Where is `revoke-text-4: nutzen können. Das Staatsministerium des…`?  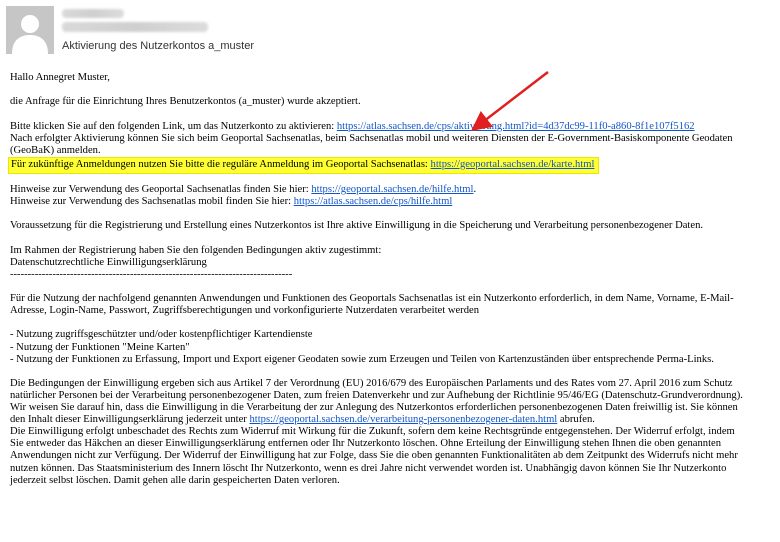
revoke-text-4: nutzen können. Das Staatsministerium des… is located at coordinates (368, 468).